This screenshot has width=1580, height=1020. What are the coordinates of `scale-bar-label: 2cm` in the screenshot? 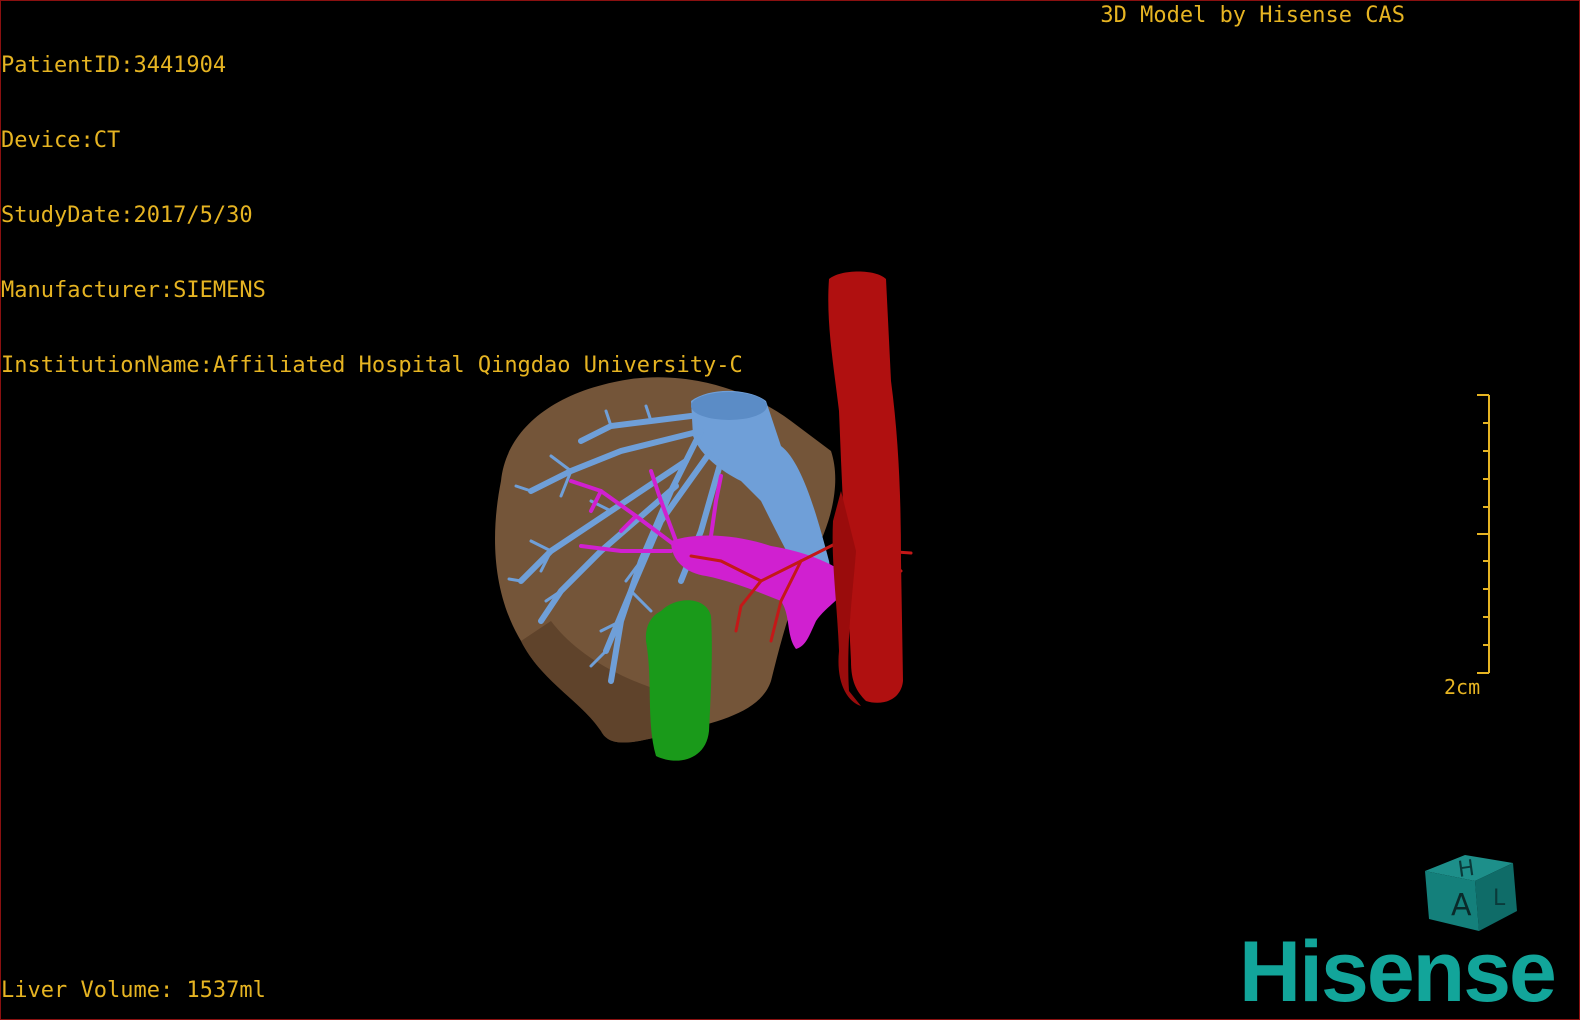 It's located at (1462, 687).